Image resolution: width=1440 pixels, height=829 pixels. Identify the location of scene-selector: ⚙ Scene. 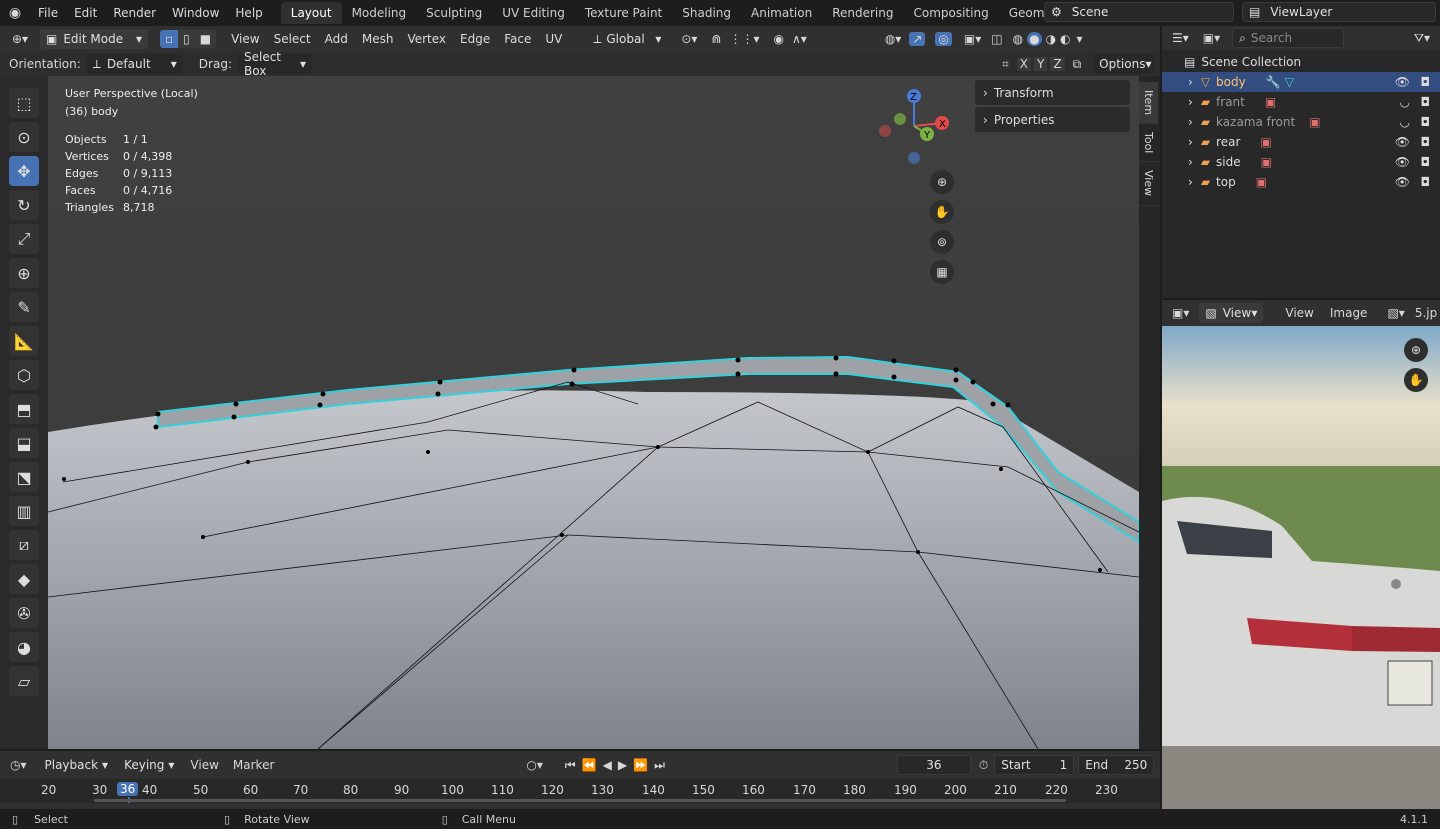
(1139, 12).